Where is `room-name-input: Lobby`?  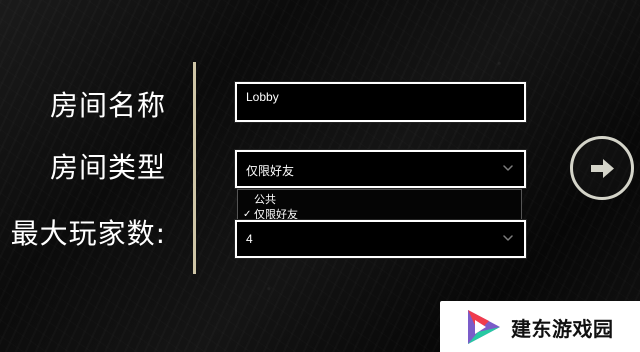
room-name-input: Lobby is located at coordinates (380, 102).